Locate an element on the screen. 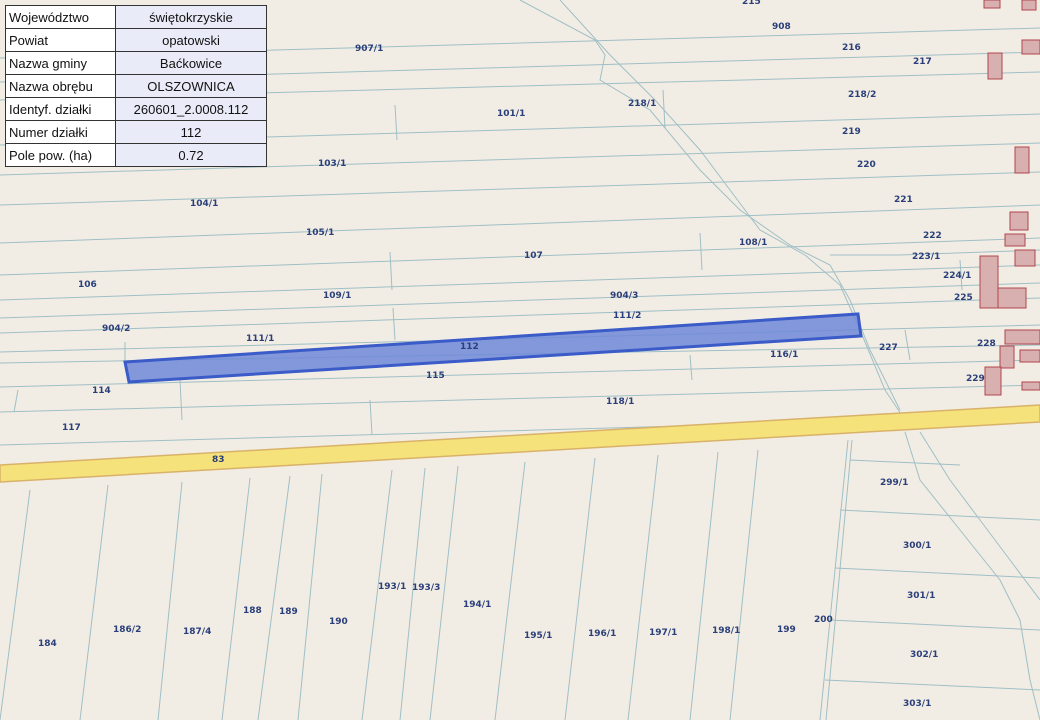  parcel-label: 199 is located at coordinates (786, 630).